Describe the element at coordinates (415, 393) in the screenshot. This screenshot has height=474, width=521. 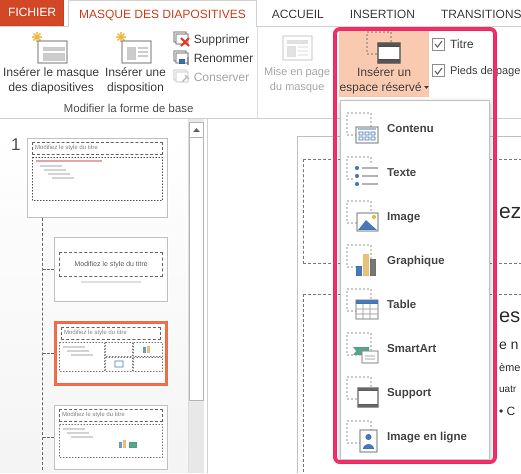
I see `menu-item: Support` at that location.